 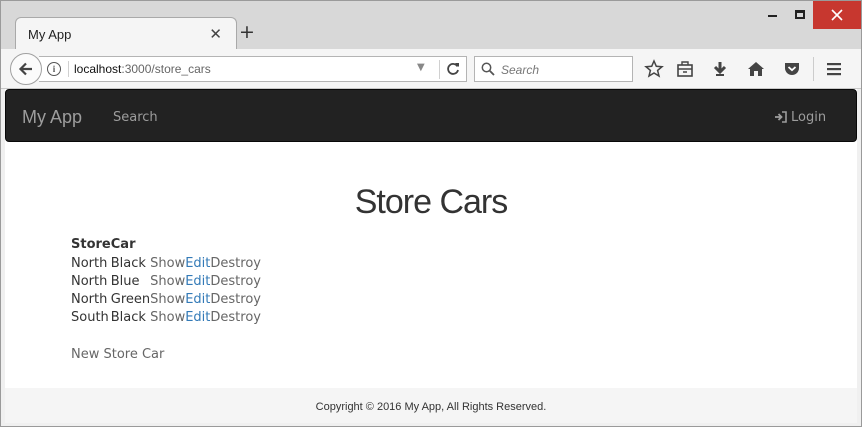 I want to click on back-arrow-icon, so click(x=25, y=69).